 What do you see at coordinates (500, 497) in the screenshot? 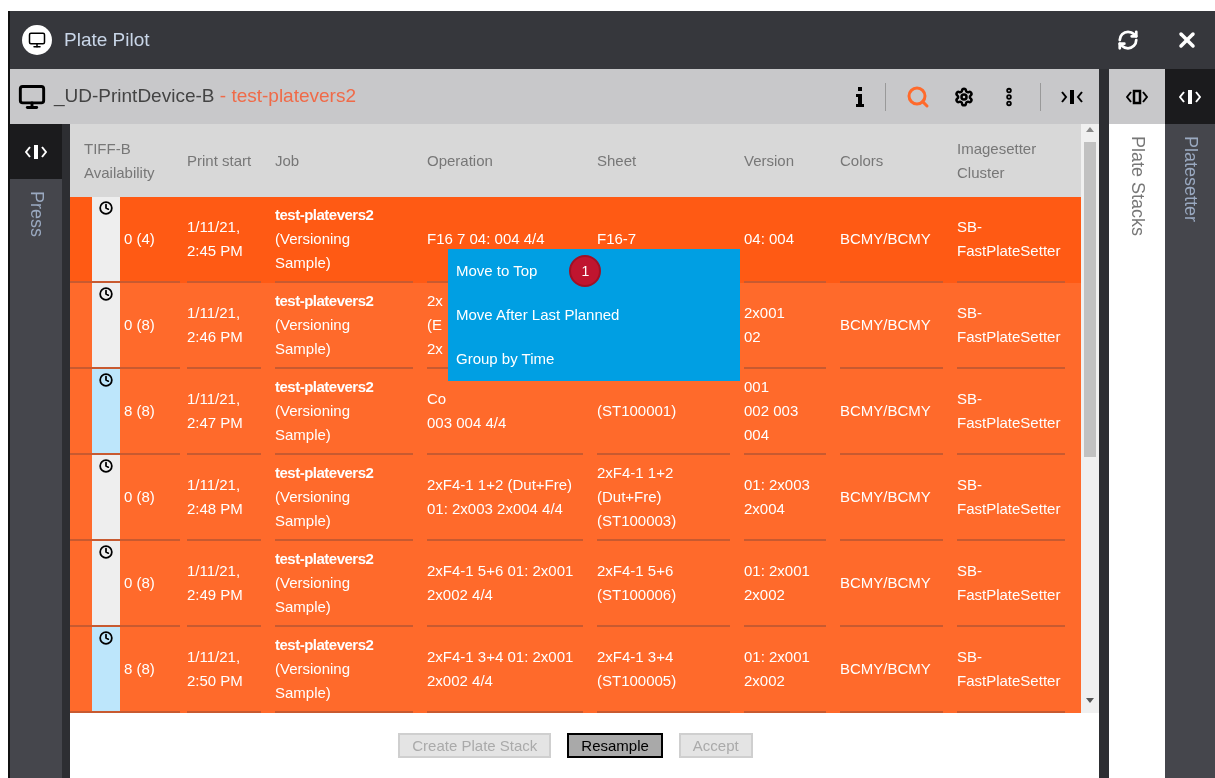
I see `table-cell-text: 2xF4-1 1+2 (Dut+Fre) 01: 2x003 2x004 4/4` at bounding box center [500, 497].